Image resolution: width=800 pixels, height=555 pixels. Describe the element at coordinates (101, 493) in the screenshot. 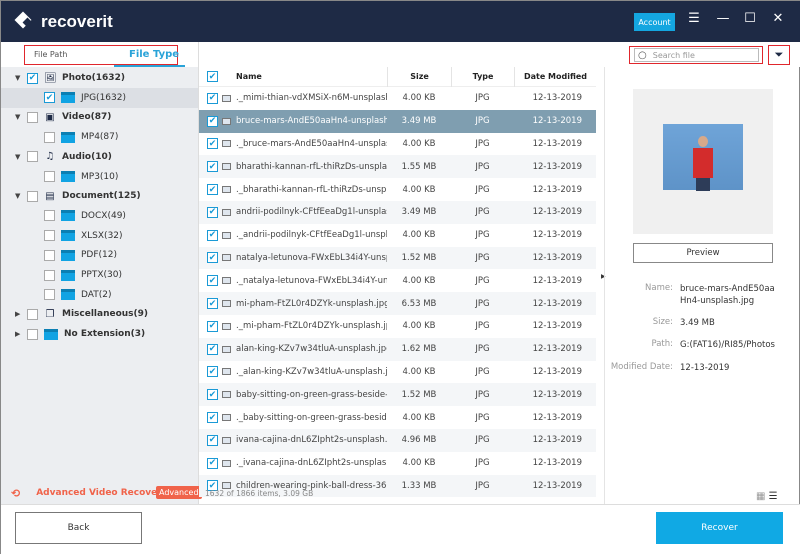

I see `advanced-video-recovery: ⟲ Advanced Video Recovery Advanced` at that location.